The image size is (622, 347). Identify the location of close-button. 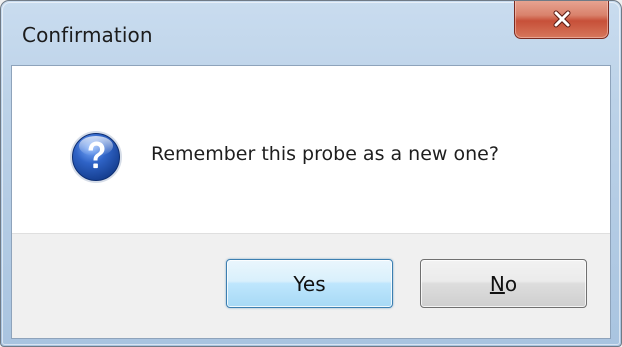
(561, 20).